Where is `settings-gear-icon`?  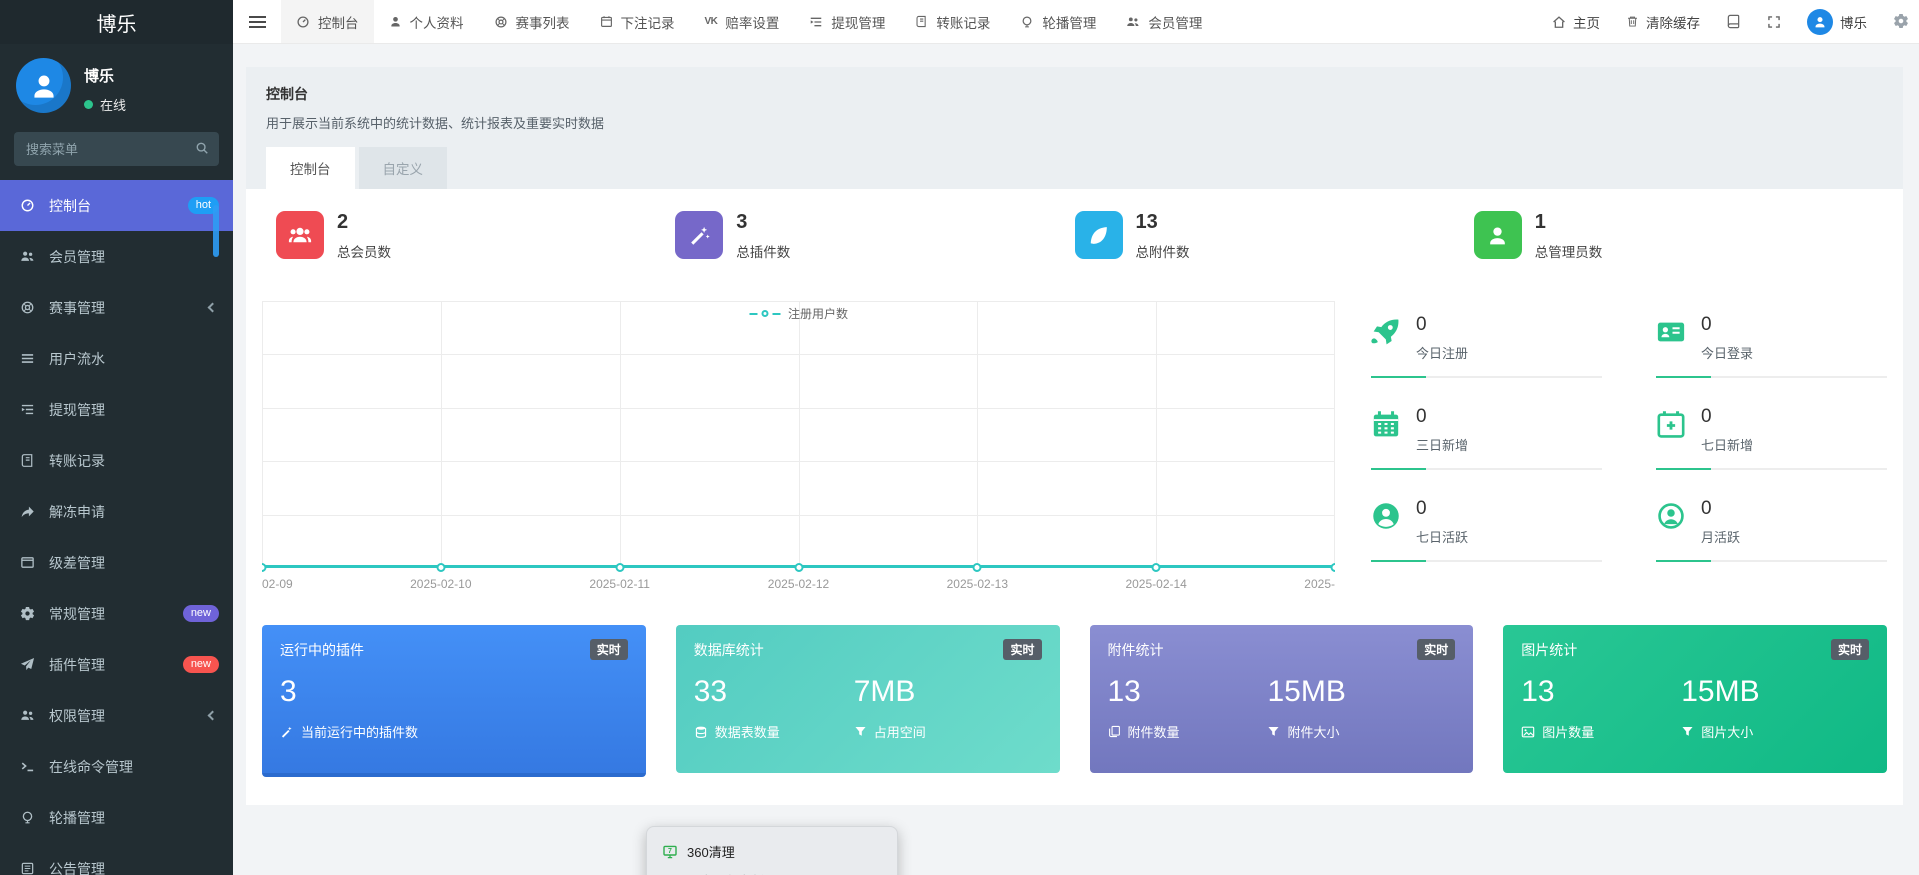
settings-gear-icon is located at coordinates (1901, 21).